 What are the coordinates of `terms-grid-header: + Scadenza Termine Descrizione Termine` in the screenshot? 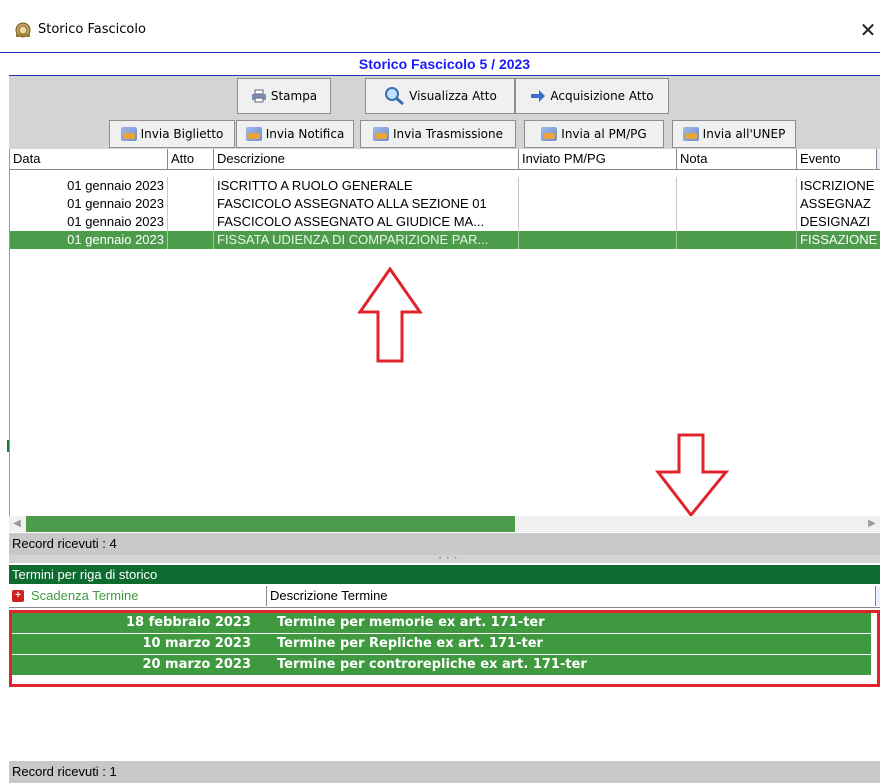 It's located at (444, 597).